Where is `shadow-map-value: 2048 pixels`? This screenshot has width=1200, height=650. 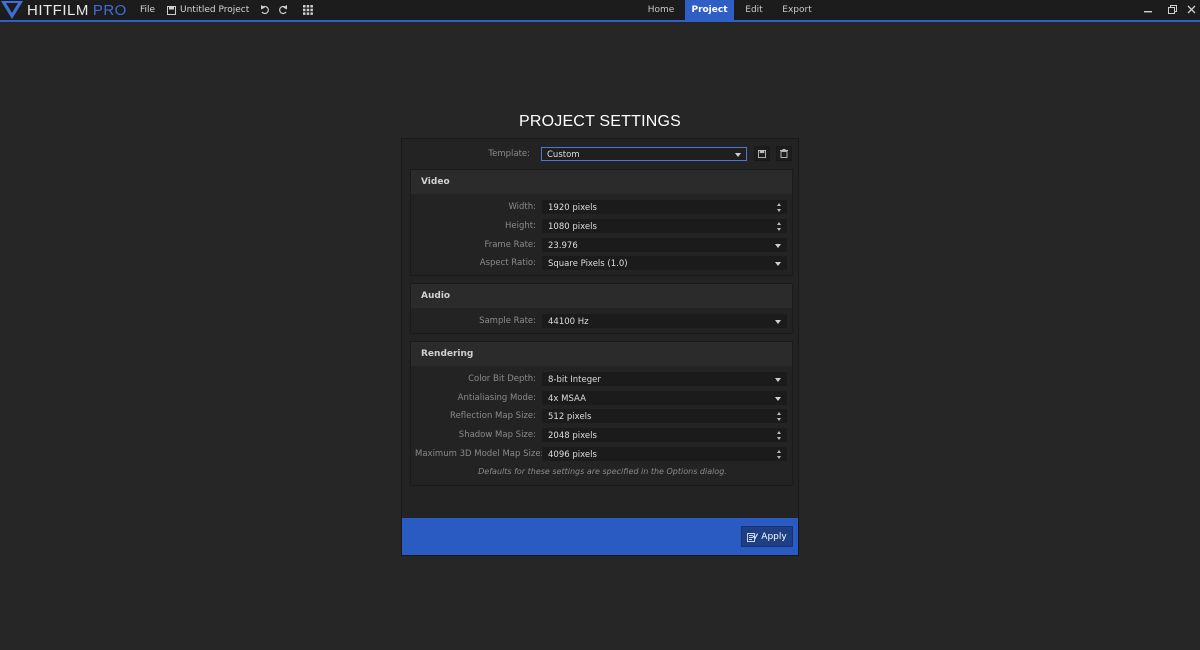
shadow-map-value: 2048 pixels is located at coordinates (572, 436).